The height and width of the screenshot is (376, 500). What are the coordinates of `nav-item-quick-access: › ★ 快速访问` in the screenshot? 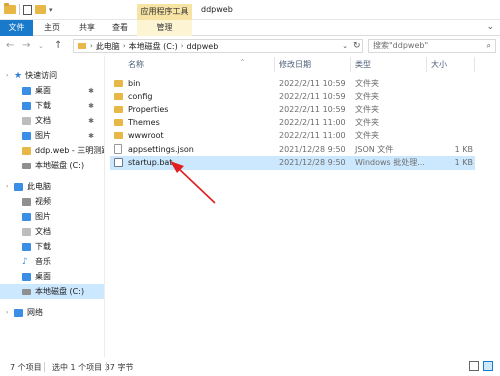 It's located at (52, 75).